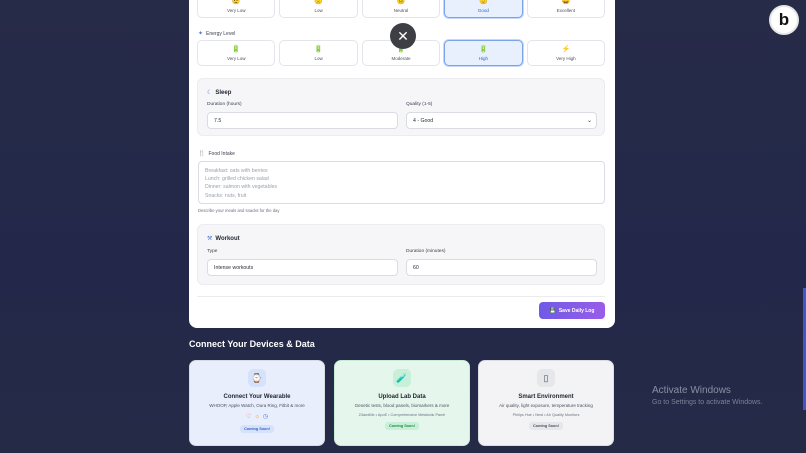 The width and height of the screenshot is (806, 453). I want to click on placeholder-line: Dinner: salmon with vegetables, so click(241, 187).